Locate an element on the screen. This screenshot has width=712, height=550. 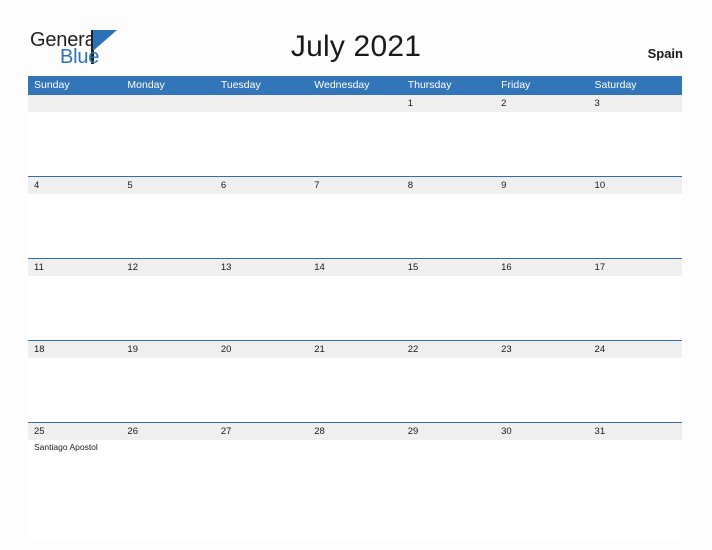
day-number: 30 is located at coordinates (541, 431).